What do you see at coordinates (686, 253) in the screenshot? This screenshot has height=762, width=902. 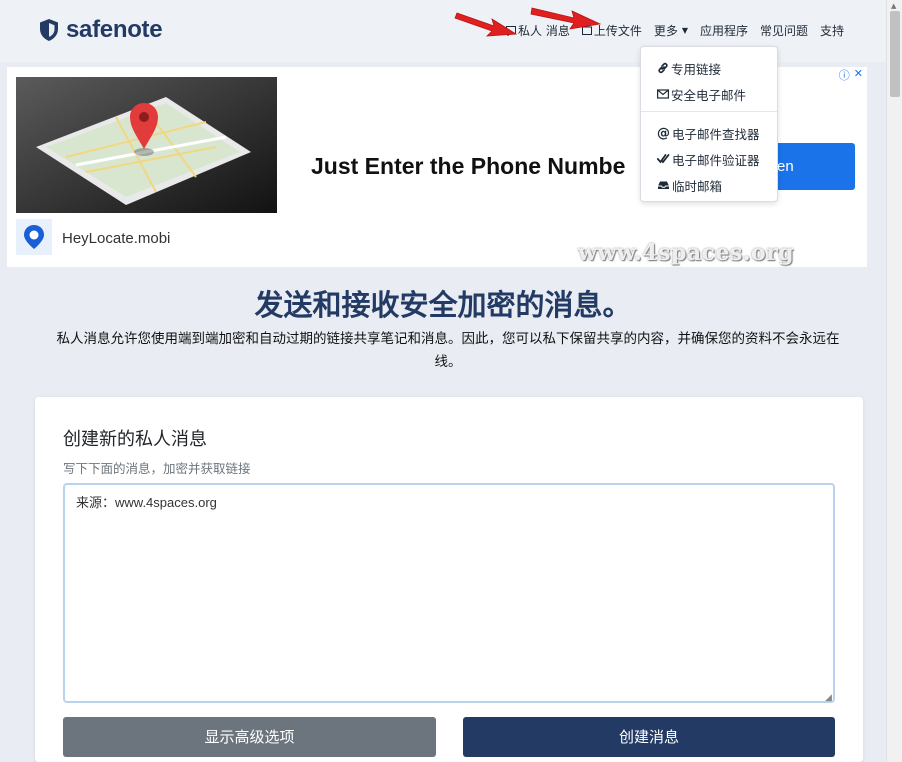 I see `watermark: www.4spaces.org` at bounding box center [686, 253].